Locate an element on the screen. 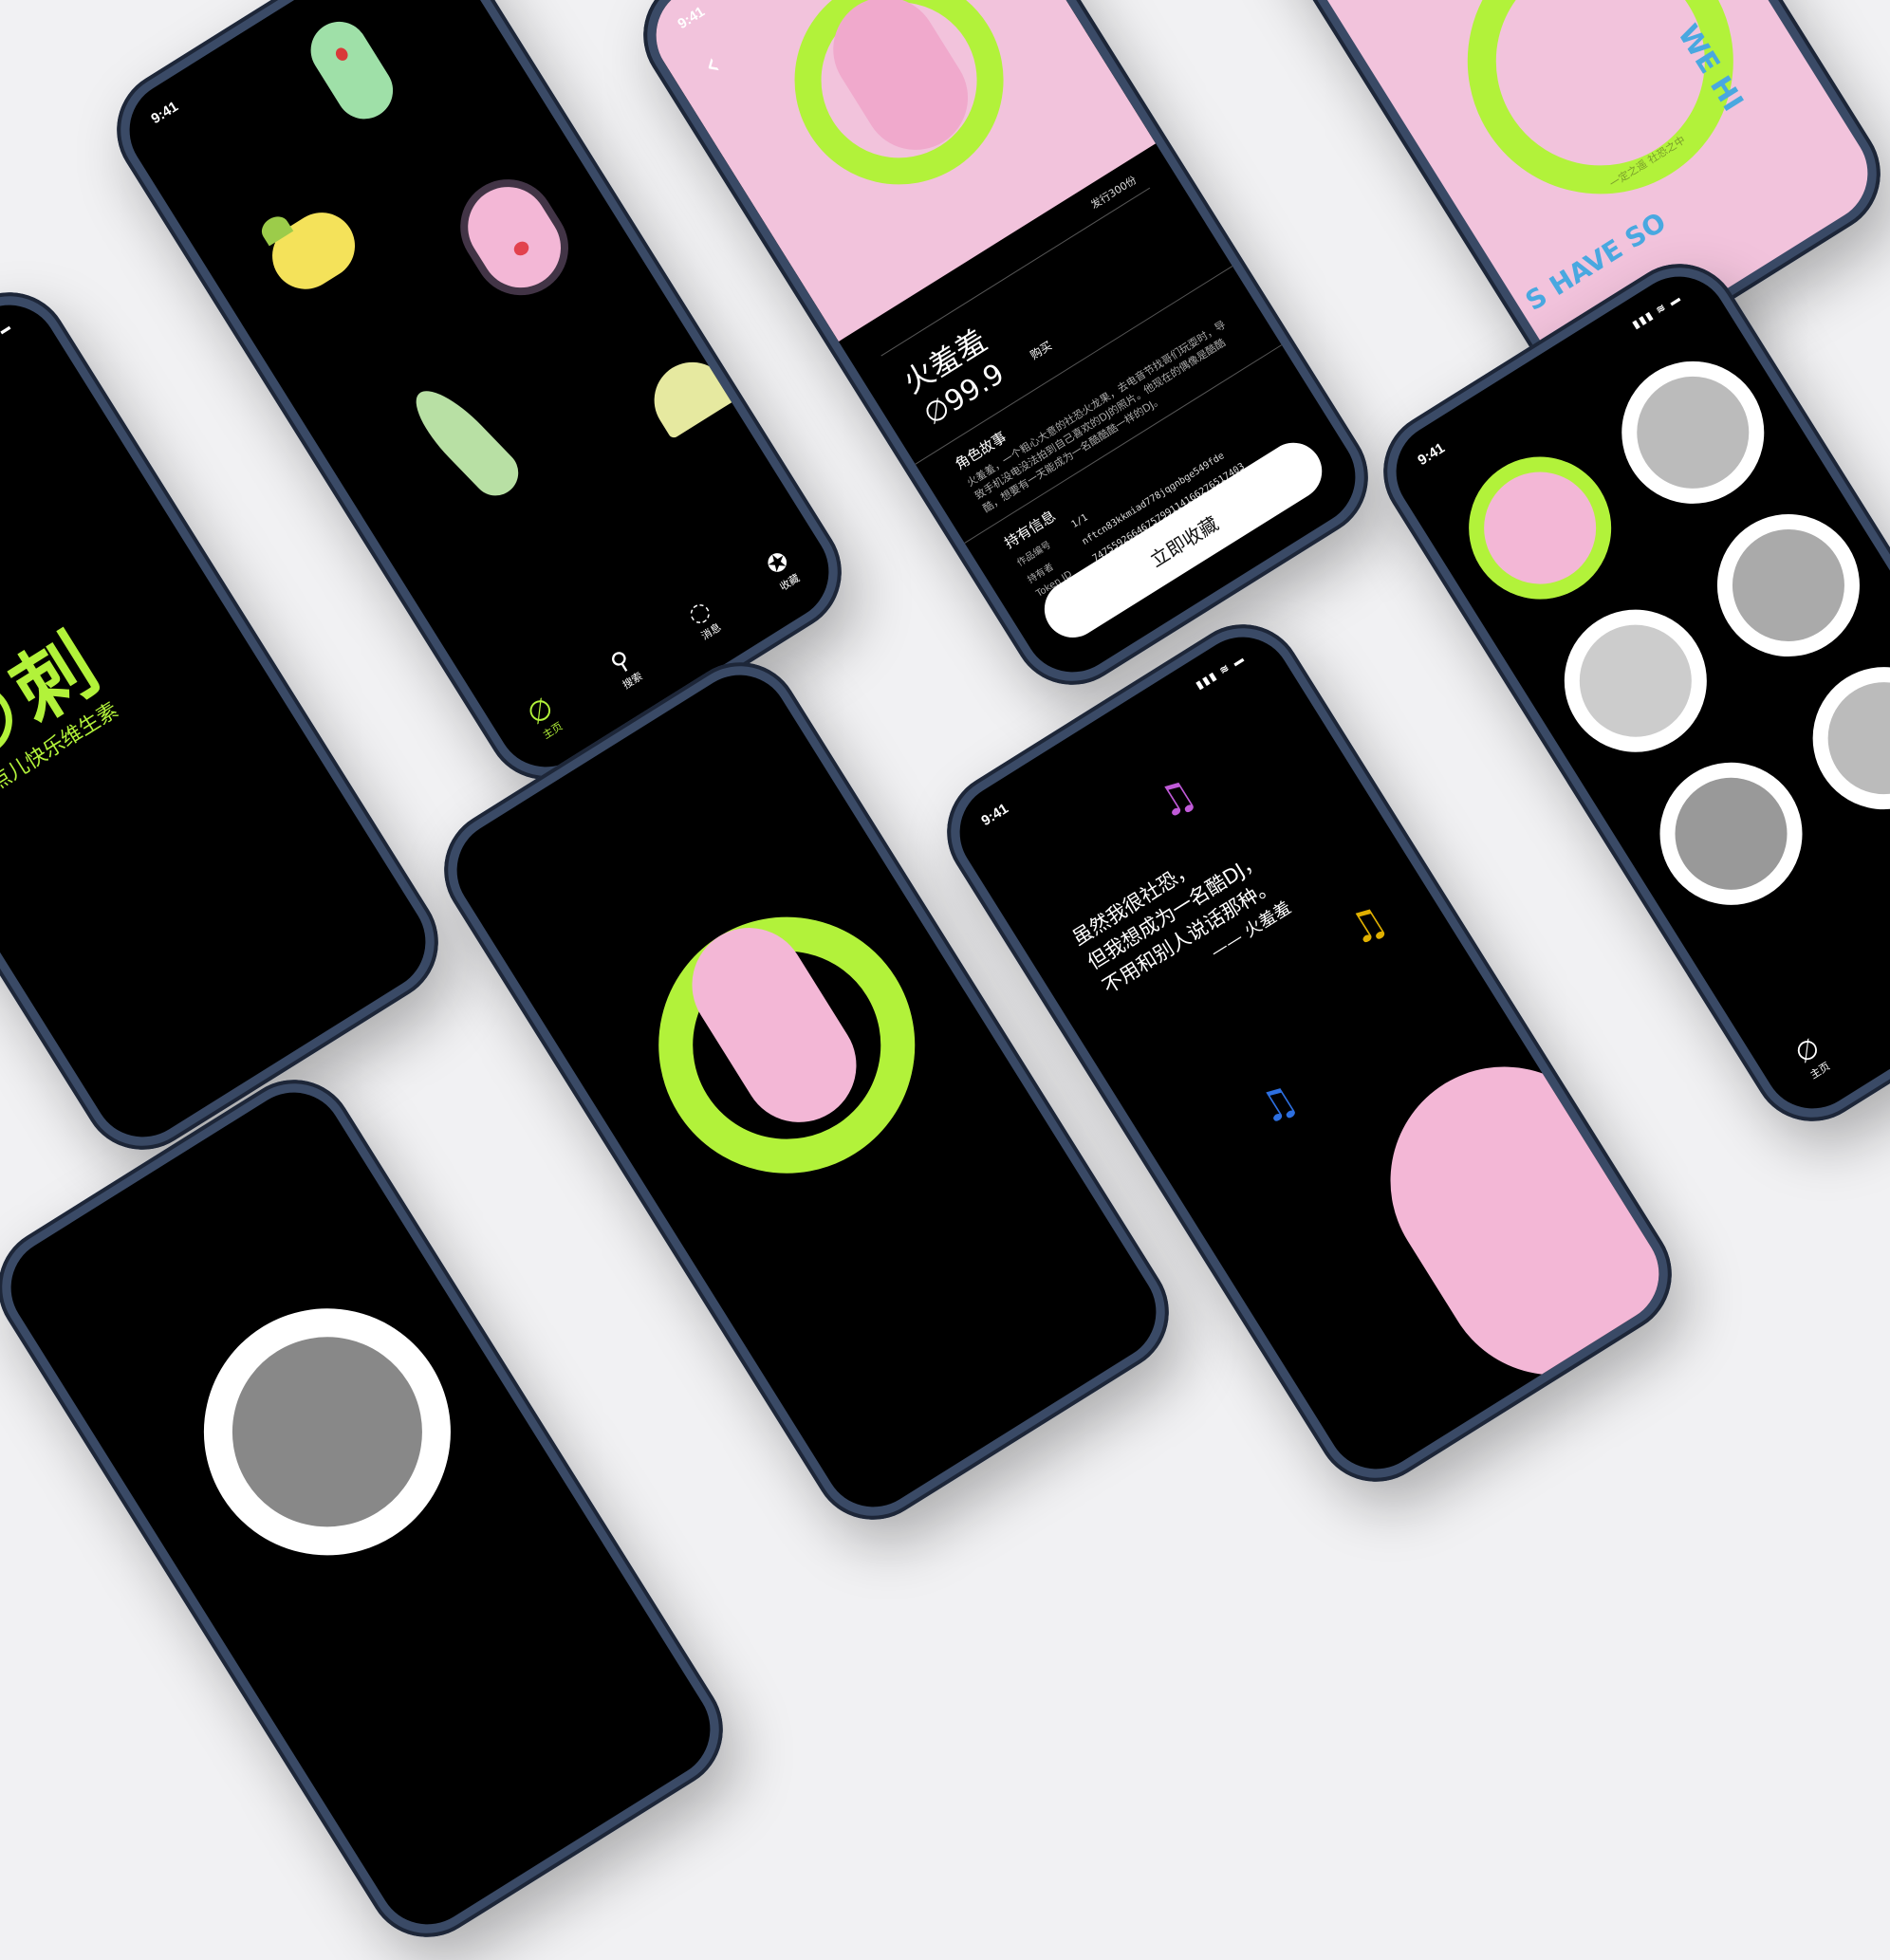 The height and width of the screenshot is (1960, 1890). durian-character is located at coordinates (688, 393).